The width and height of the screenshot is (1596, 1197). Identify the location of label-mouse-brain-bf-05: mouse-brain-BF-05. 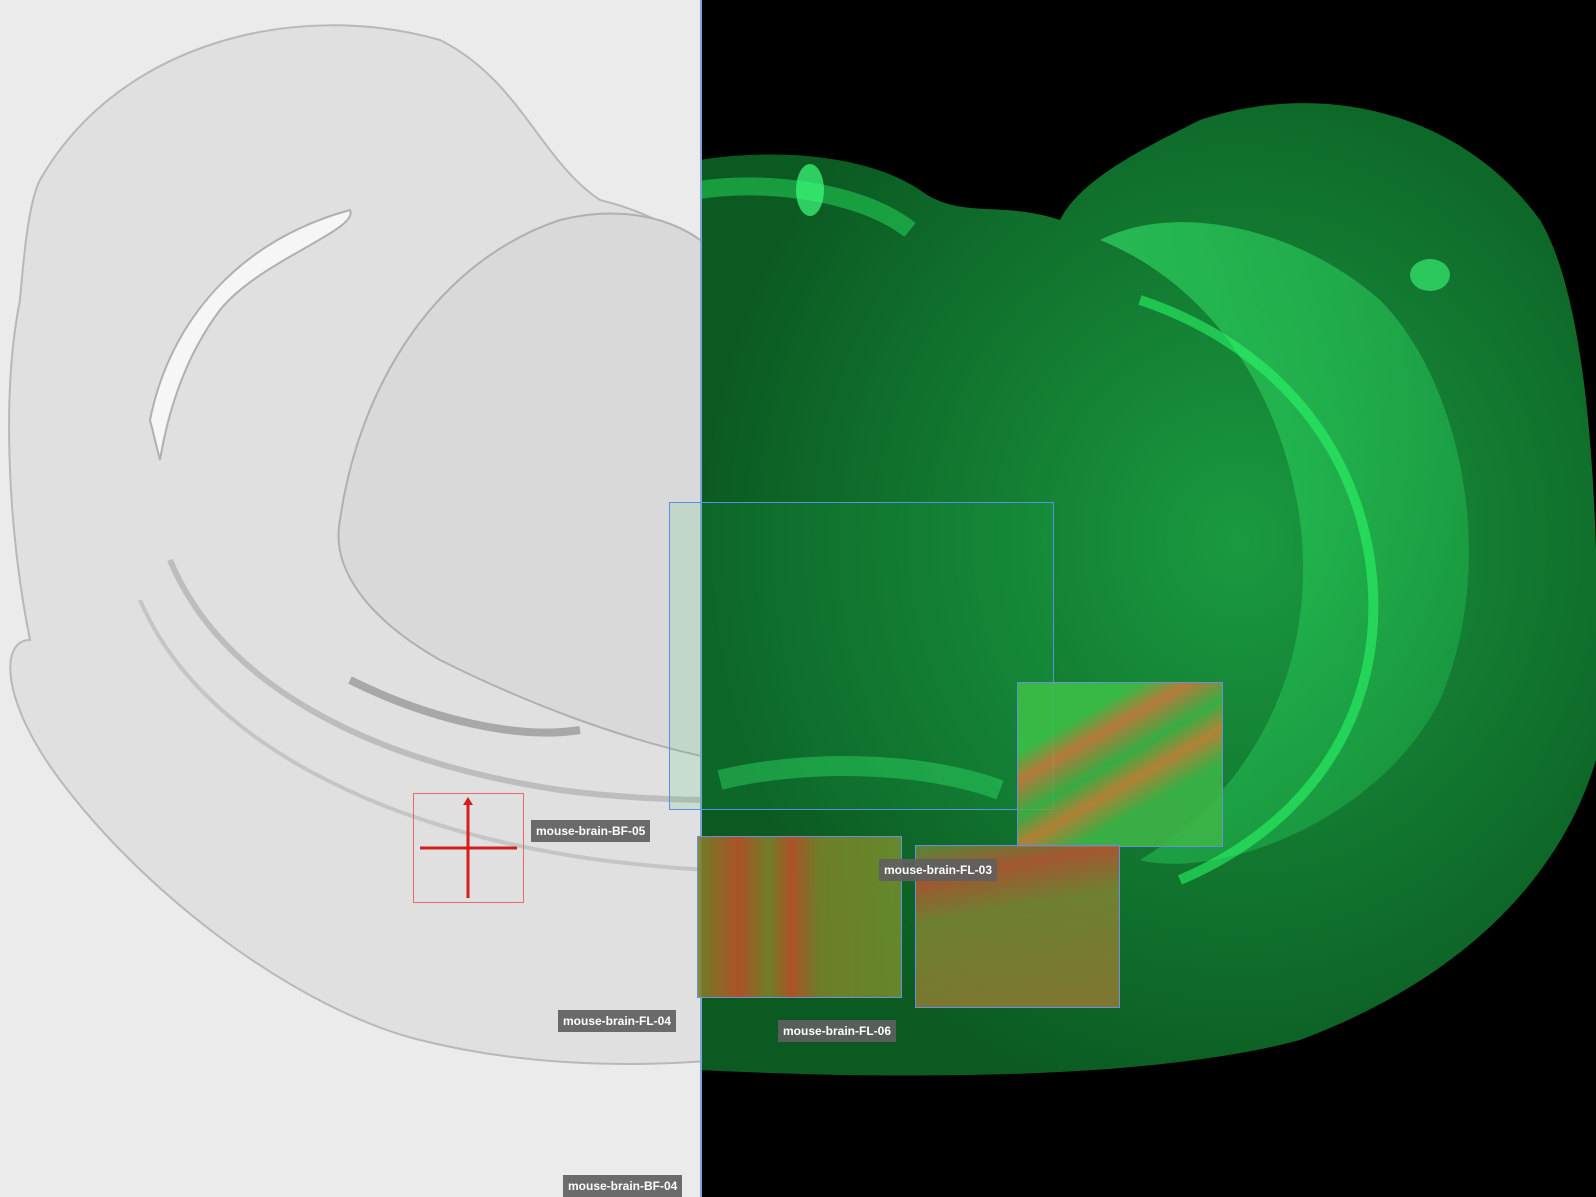
(591, 831).